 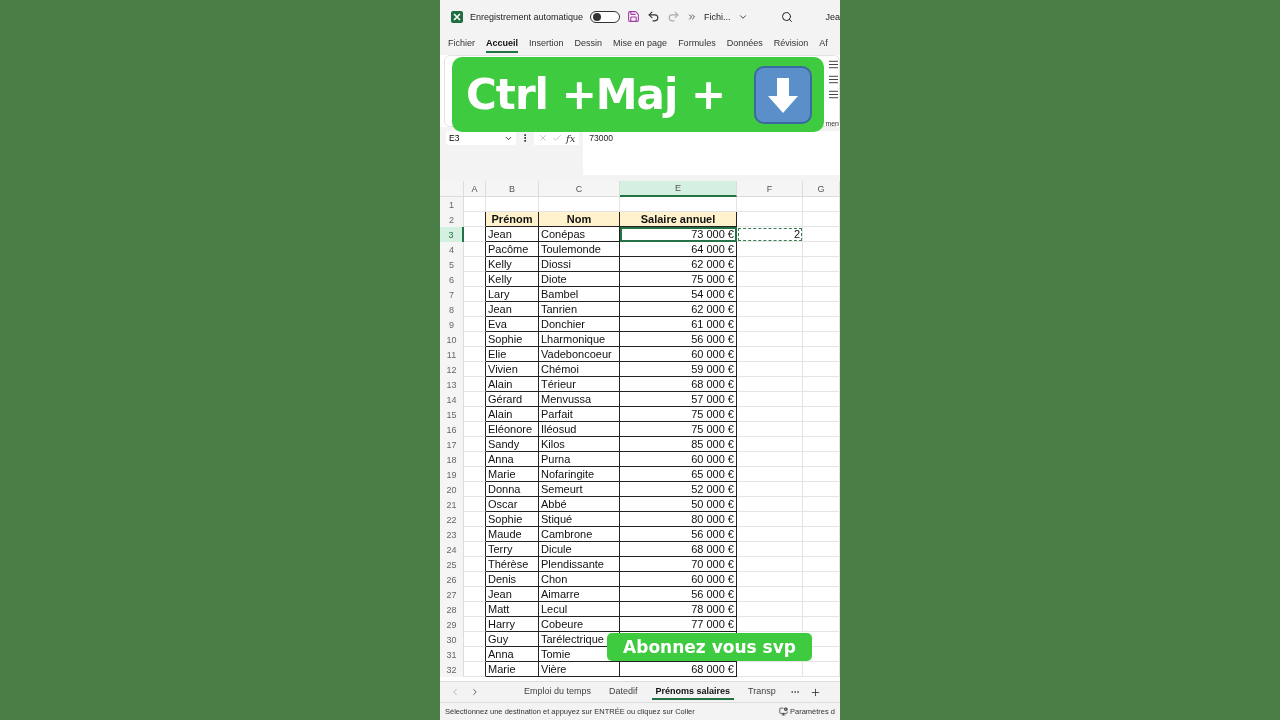 What do you see at coordinates (678, 474) in the screenshot?
I see `table-cell: 65 000 €` at bounding box center [678, 474].